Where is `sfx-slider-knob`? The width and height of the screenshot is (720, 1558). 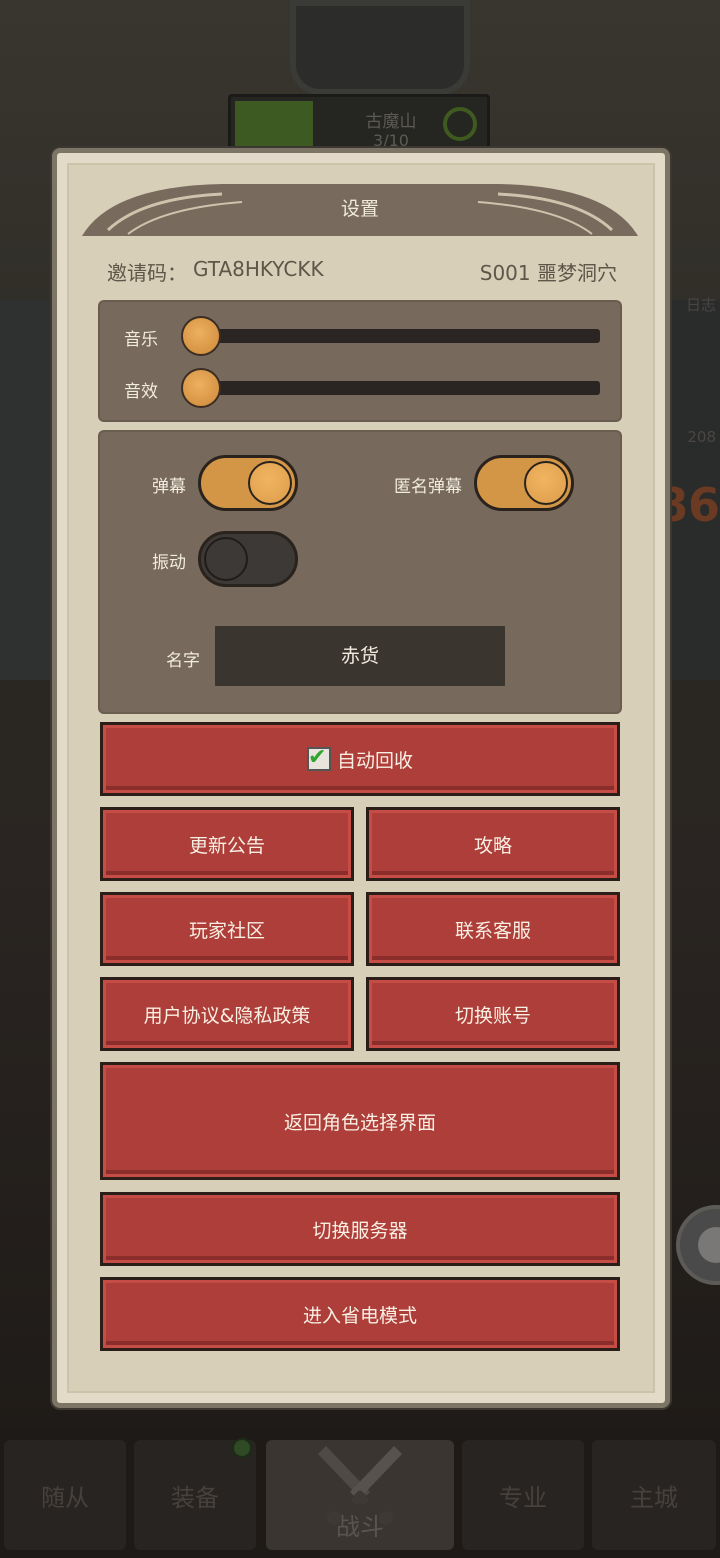
sfx-slider-knob is located at coordinates (201, 388).